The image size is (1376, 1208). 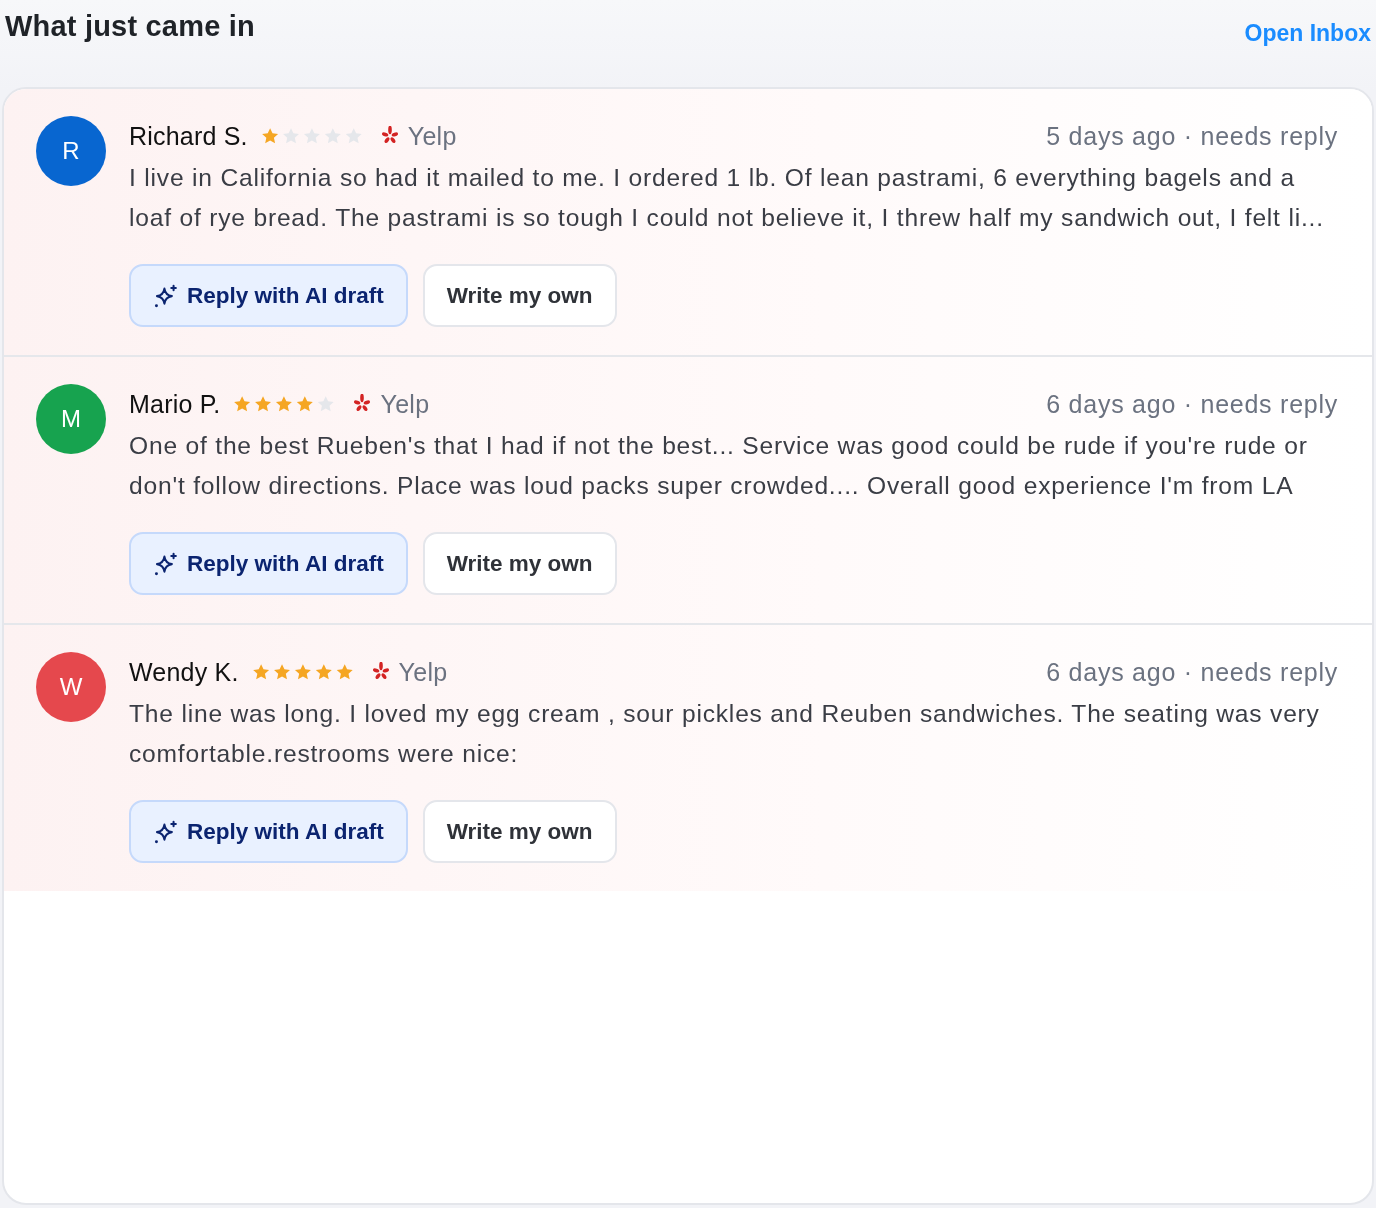 What do you see at coordinates (130, 26) in the screenshot?
I see `section-title: What just came in` at bounding box center [130, 26].